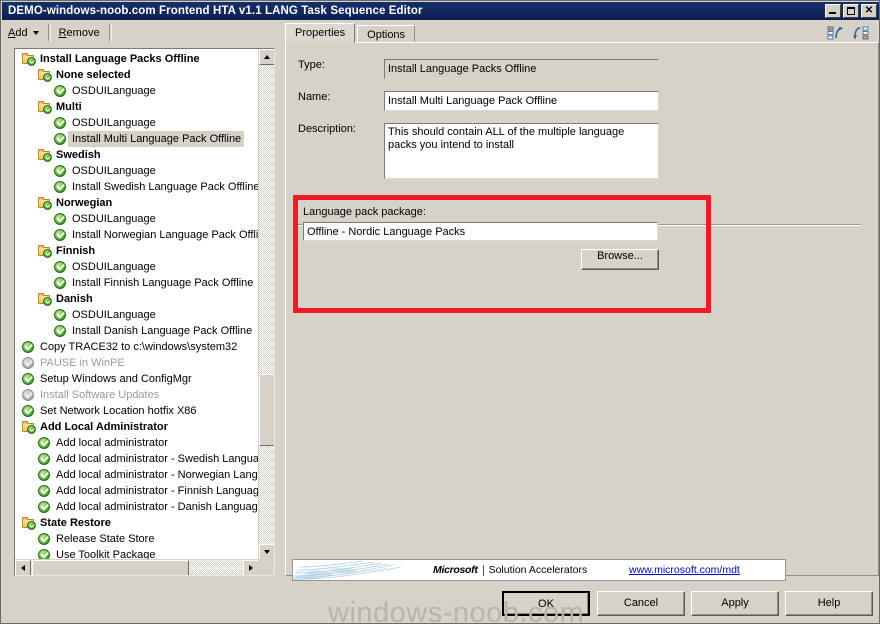 The image size is (880, 624). Describe the element at coordinates (163, 283) in the screenshot. I see `tree-item-label: Install Finnish Language Pack Offline` at that location.